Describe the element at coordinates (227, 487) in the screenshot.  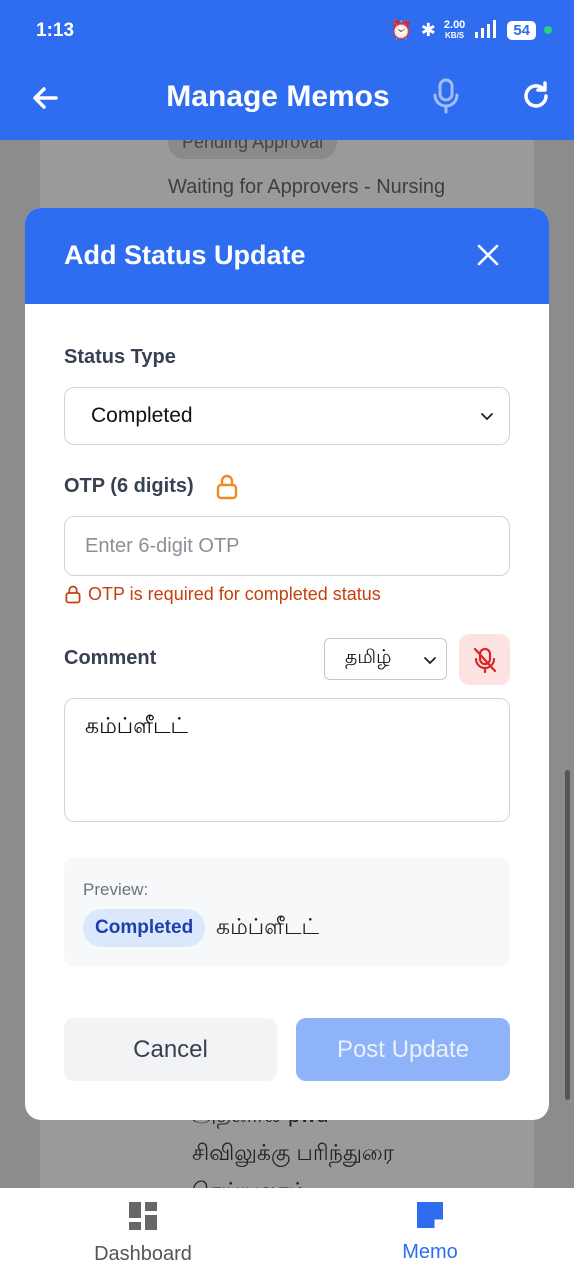
I see `lock-icon` at that location.